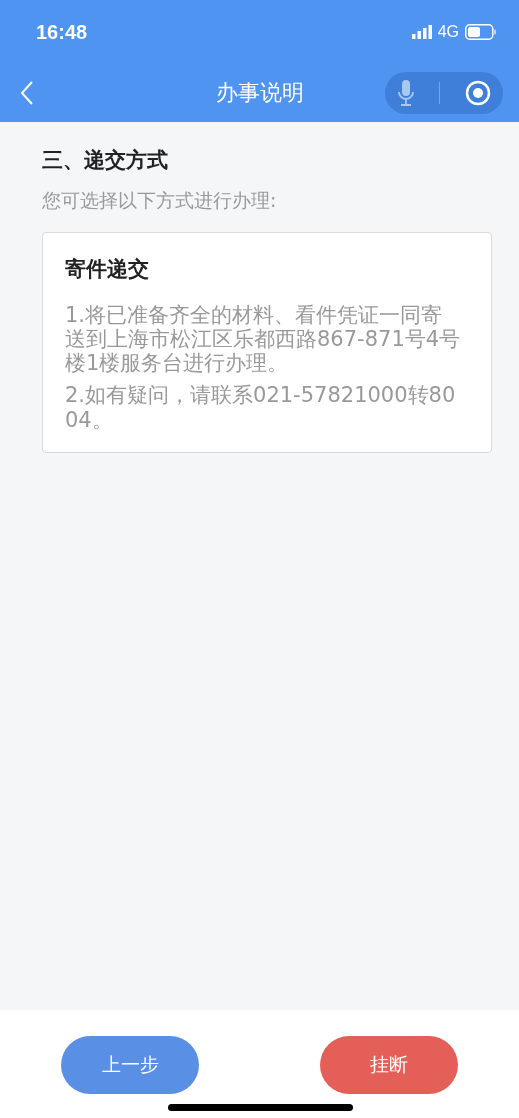 The height and width of the screenshot is (1118, 519). I want to click on record-icon, so click(477, 93).